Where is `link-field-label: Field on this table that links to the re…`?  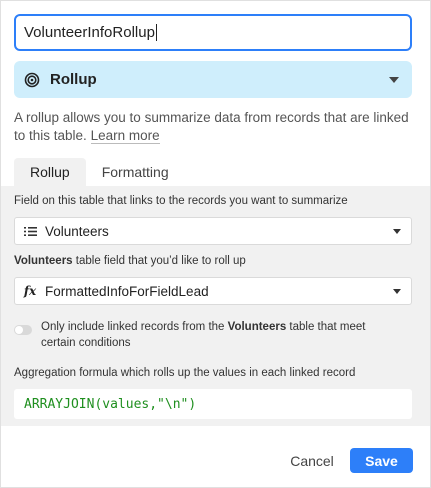 link-field-label: Field on this table that links to the re… is located at coordinates (181, 201).